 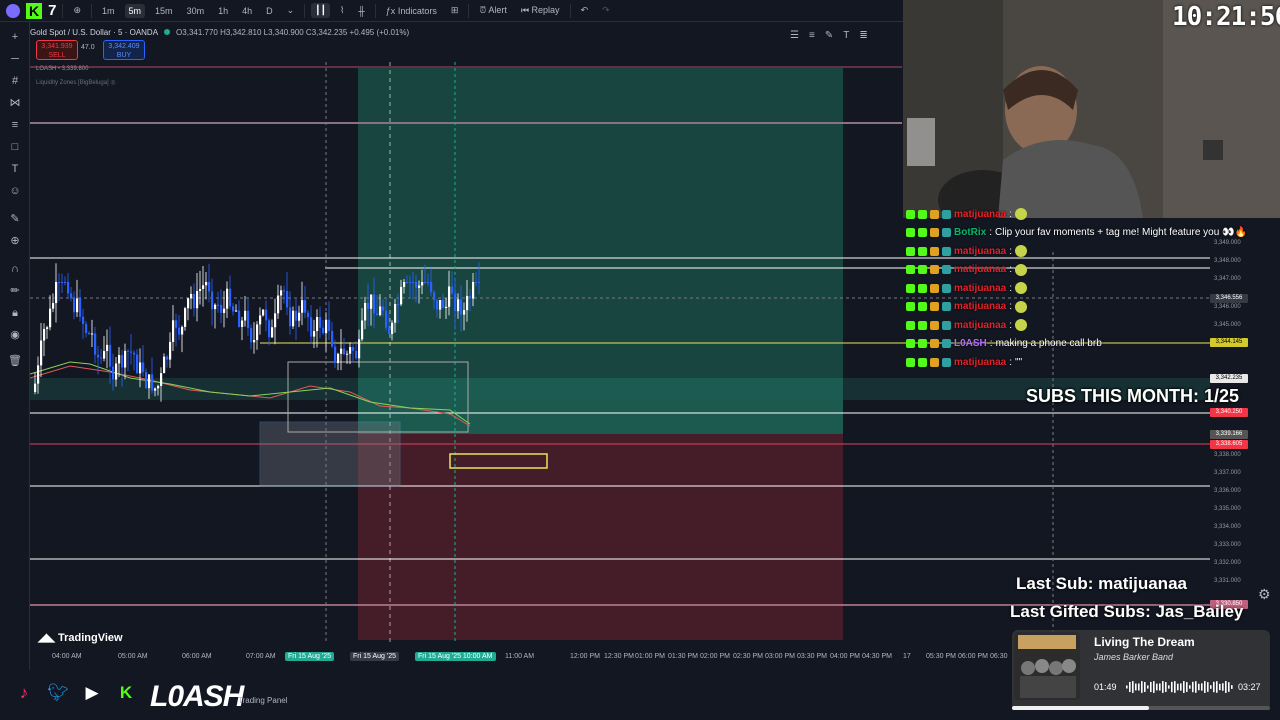 I want to click on redo-icon: ↷, so click(x=606, y=10).